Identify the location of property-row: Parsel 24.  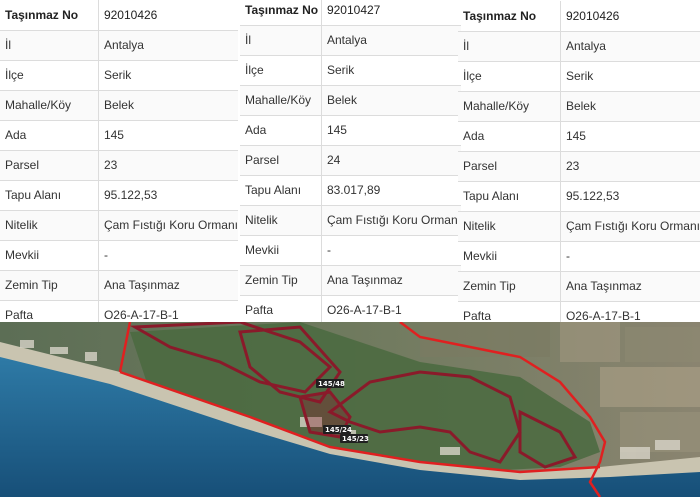
(350, 160).